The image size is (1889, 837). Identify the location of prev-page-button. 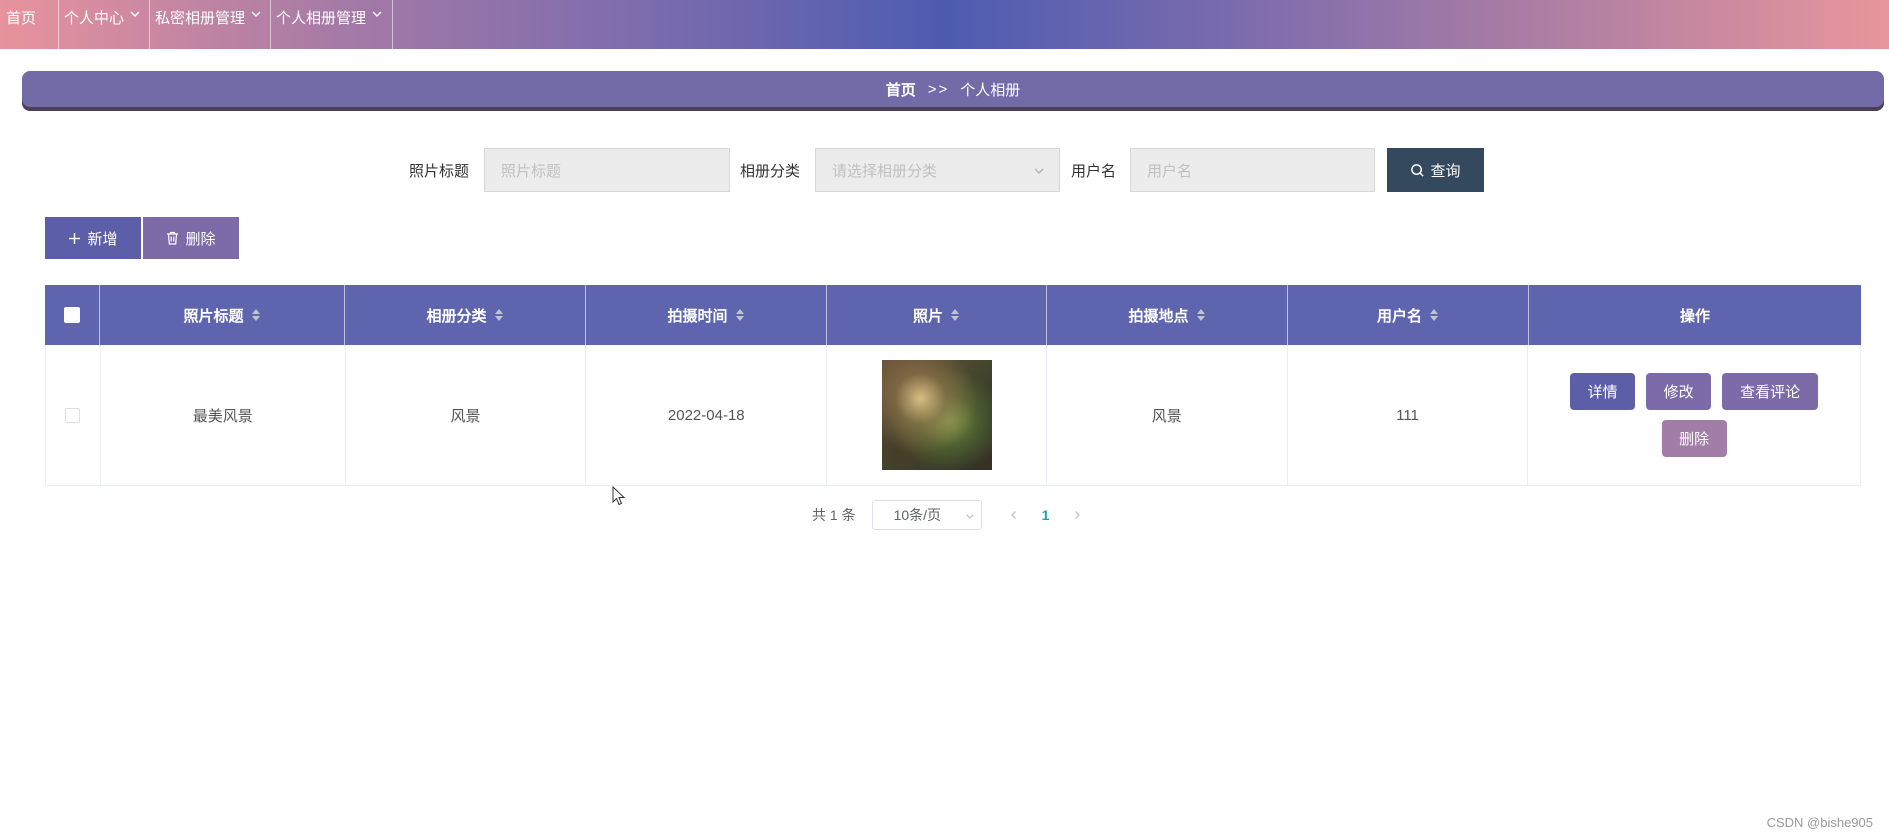
(1014, 515).